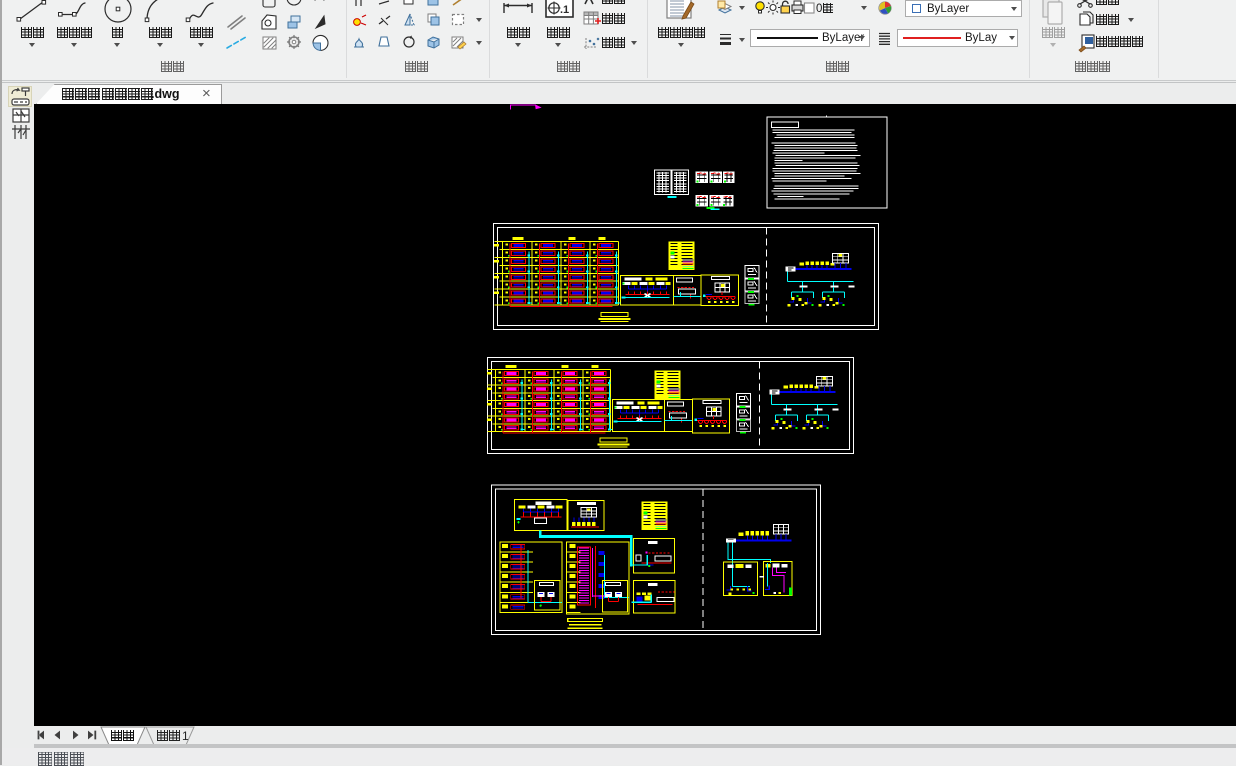 This screenshot has width=1236, height=766. I want to click on svg-text: .1, so click(564, 10).